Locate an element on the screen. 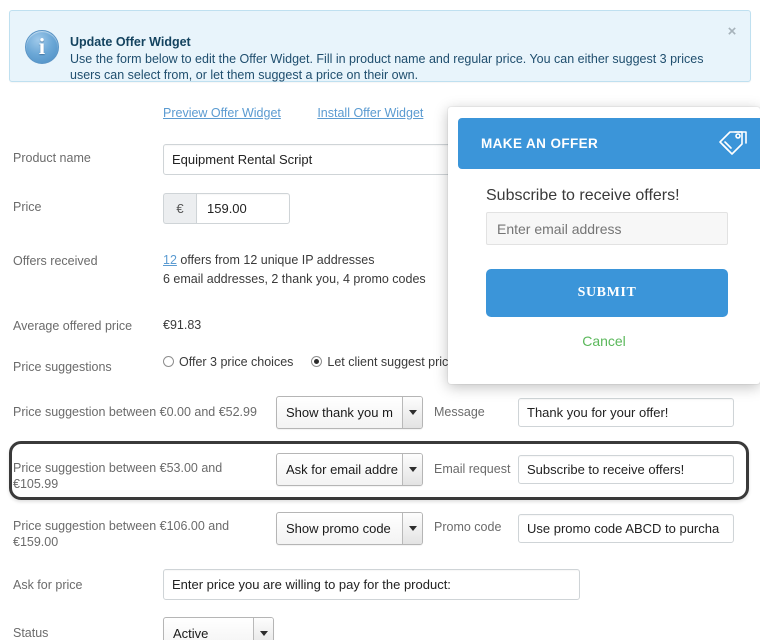  suggestion-action-select-1: Show thank you m is located at coordinates (349, 412).